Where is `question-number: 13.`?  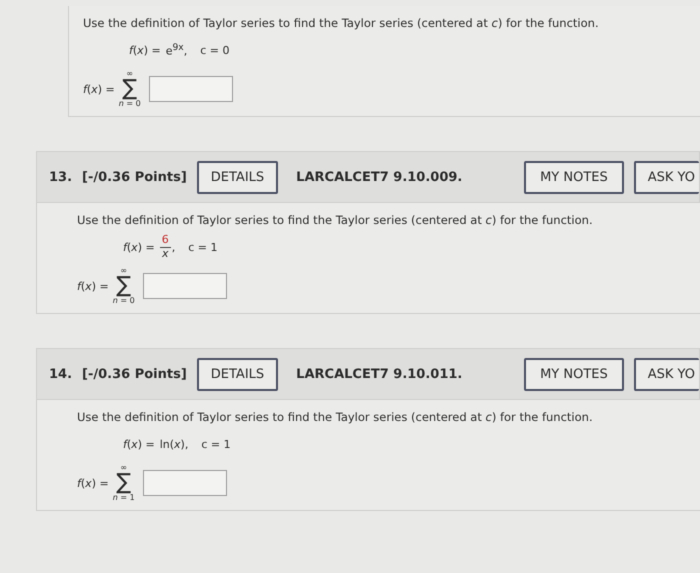
question-number: 13. is located at coordinates (60, 177).